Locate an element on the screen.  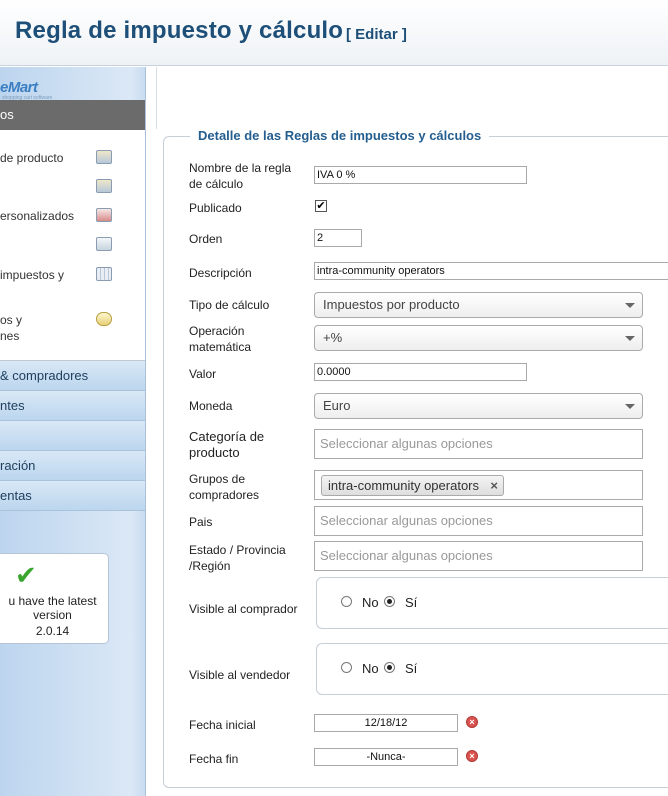
order-input: 2 is located at coordinates (338, 238).